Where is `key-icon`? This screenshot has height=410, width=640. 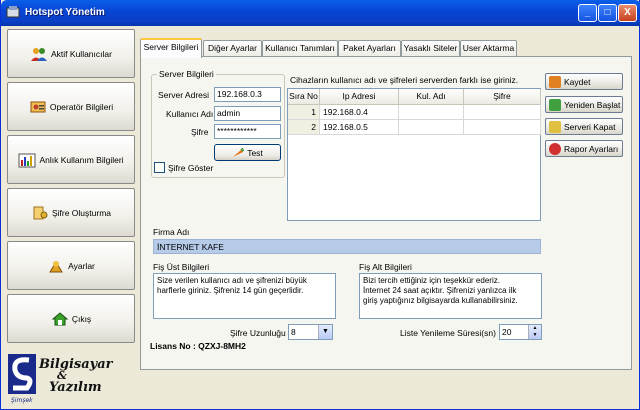 key-icon is located at coordinates (40, 212).